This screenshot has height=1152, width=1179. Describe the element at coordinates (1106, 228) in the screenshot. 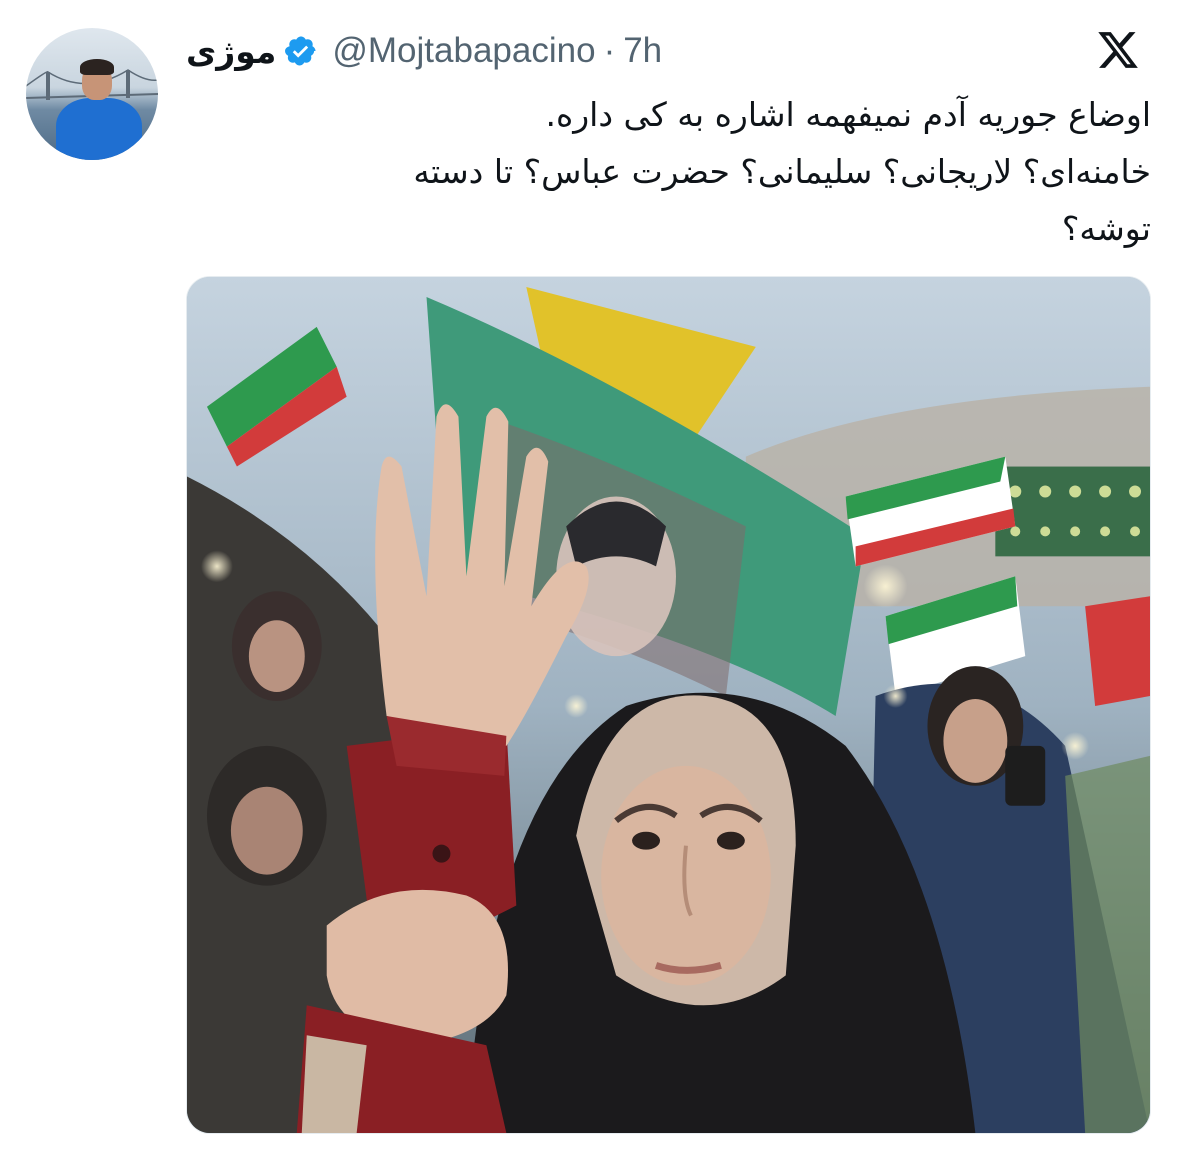

I see `tweet-text-line: توشه؟` at that location.